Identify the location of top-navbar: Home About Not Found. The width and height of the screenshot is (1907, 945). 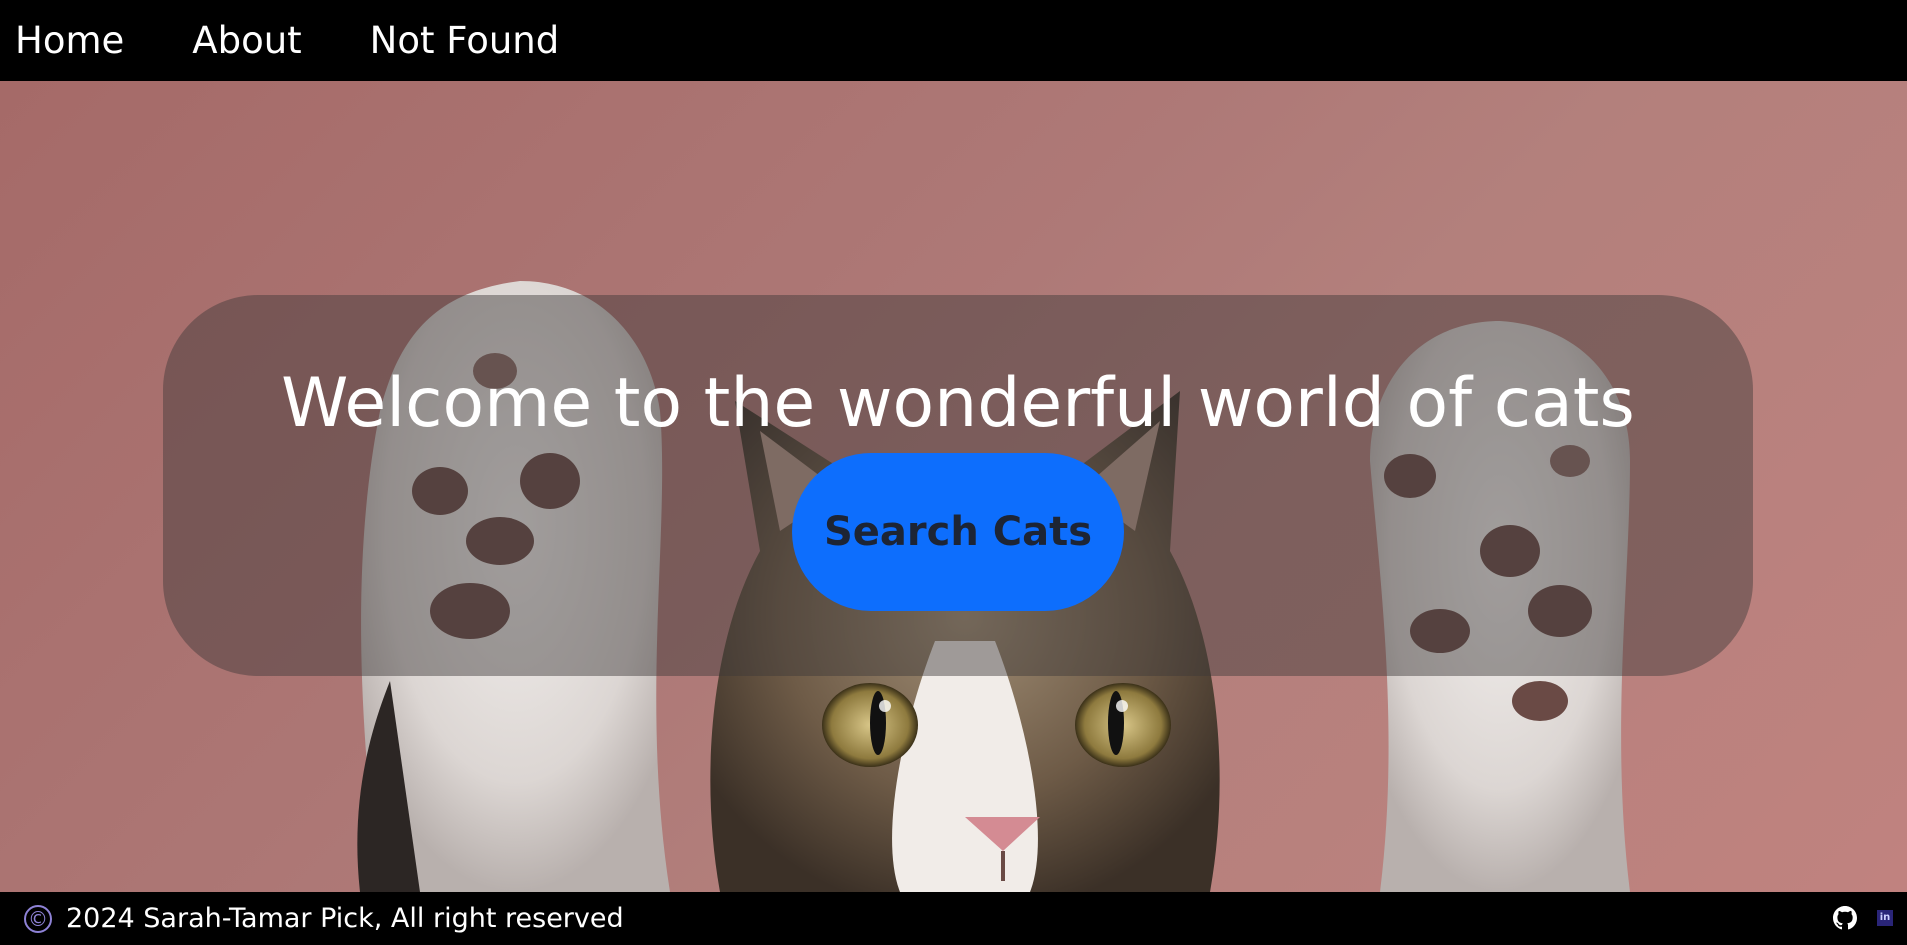
(953, 40).